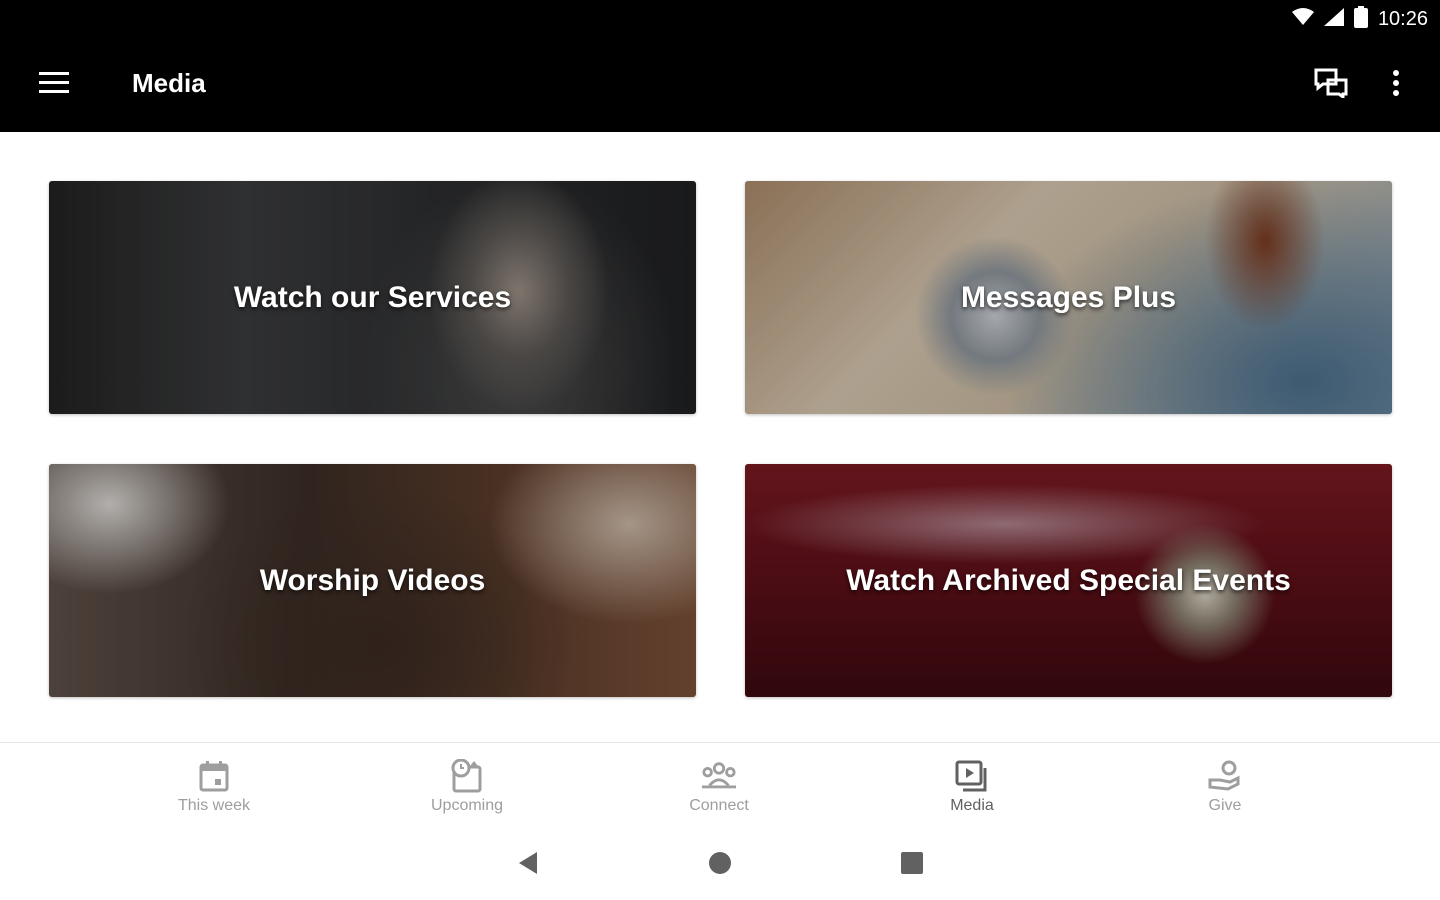 The width and height of the screenshot is (1440, 900). I want to click on card-label: Watch Archived Special Events, so click(1068, 580).